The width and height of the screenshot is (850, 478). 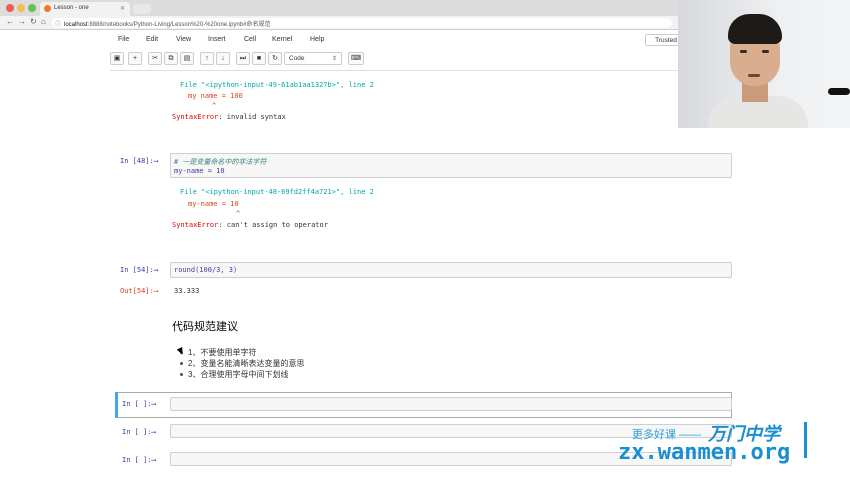 What do you see at coordinates (218, 352) in the screenshot?
I see `list-item: 1、不要使用单字符` at bounding box center [218, 352].